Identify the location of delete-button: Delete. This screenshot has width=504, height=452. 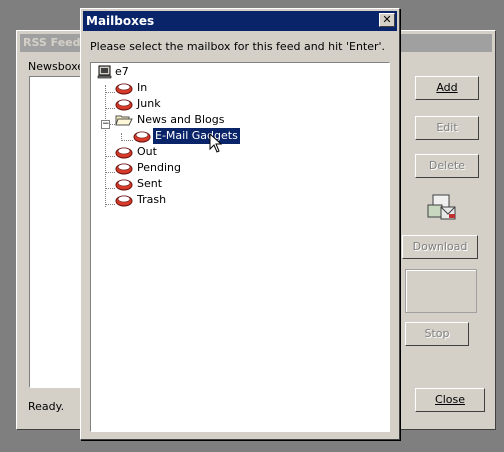
(447, 166).